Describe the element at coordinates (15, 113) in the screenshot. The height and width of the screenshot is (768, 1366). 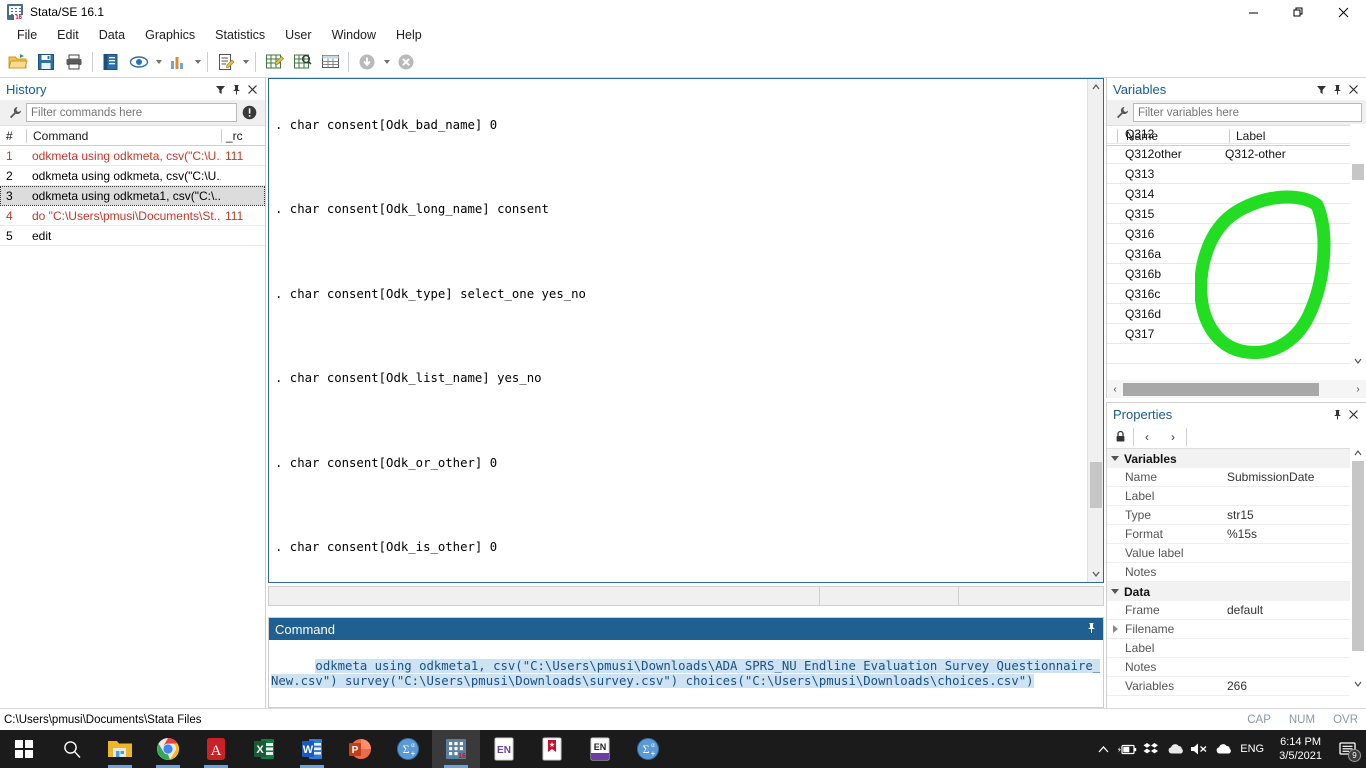
I see `wrench-icon` at that location.